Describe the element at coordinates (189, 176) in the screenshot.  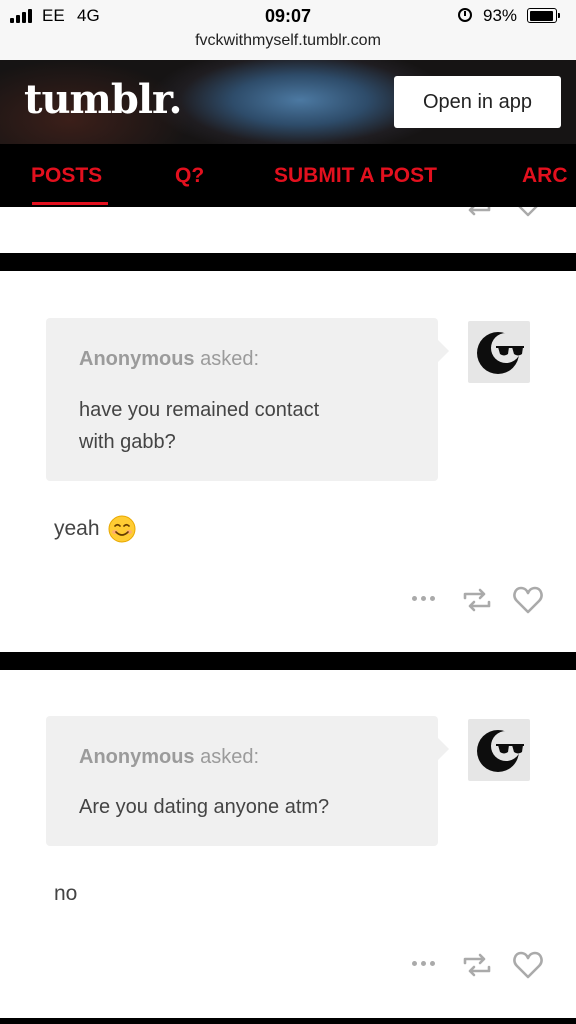
I see `nav-item-questions: Q?` at that location.